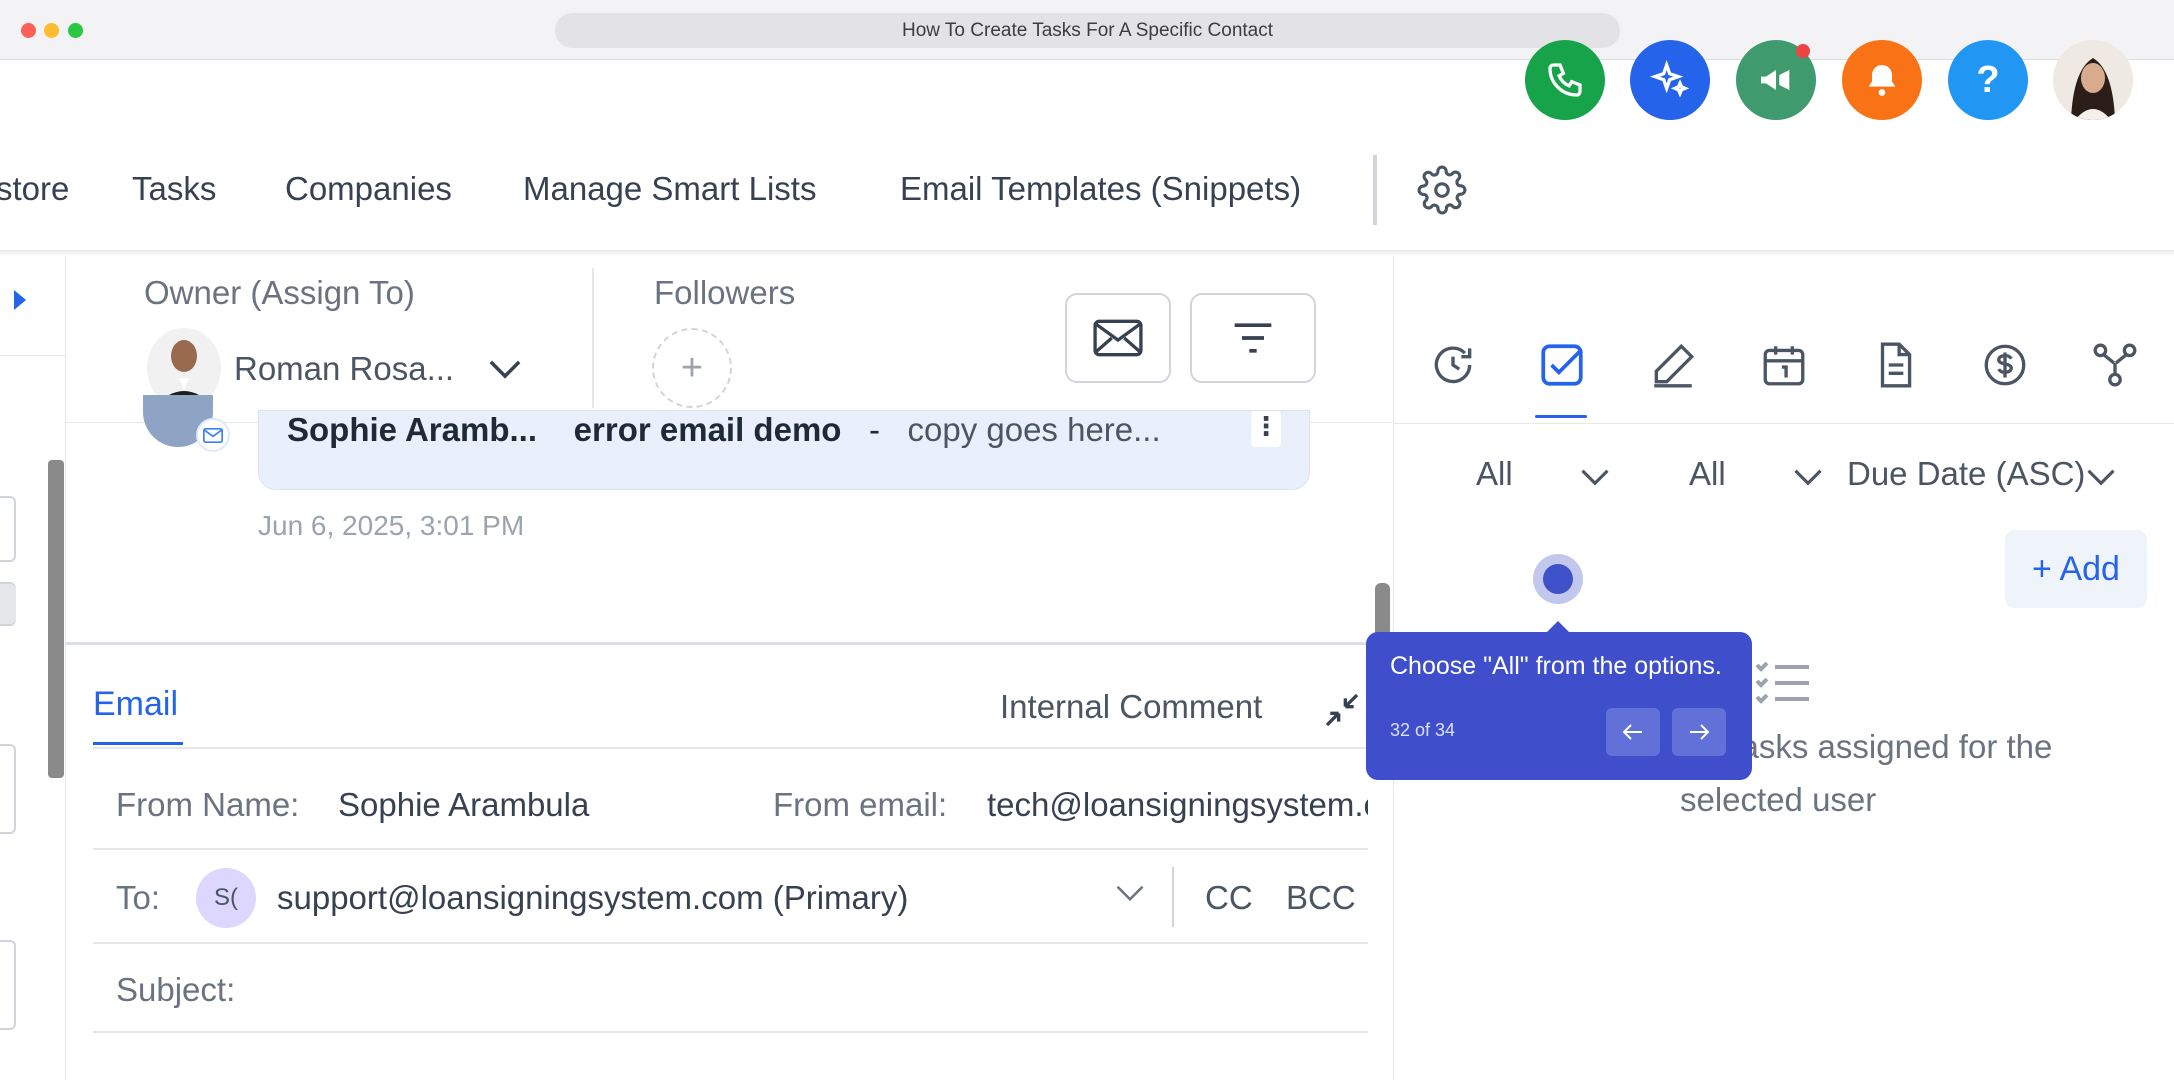 This screenshot has height=1080, width=2174. I want to click on arrow-left-icon, so click(1632, 732).